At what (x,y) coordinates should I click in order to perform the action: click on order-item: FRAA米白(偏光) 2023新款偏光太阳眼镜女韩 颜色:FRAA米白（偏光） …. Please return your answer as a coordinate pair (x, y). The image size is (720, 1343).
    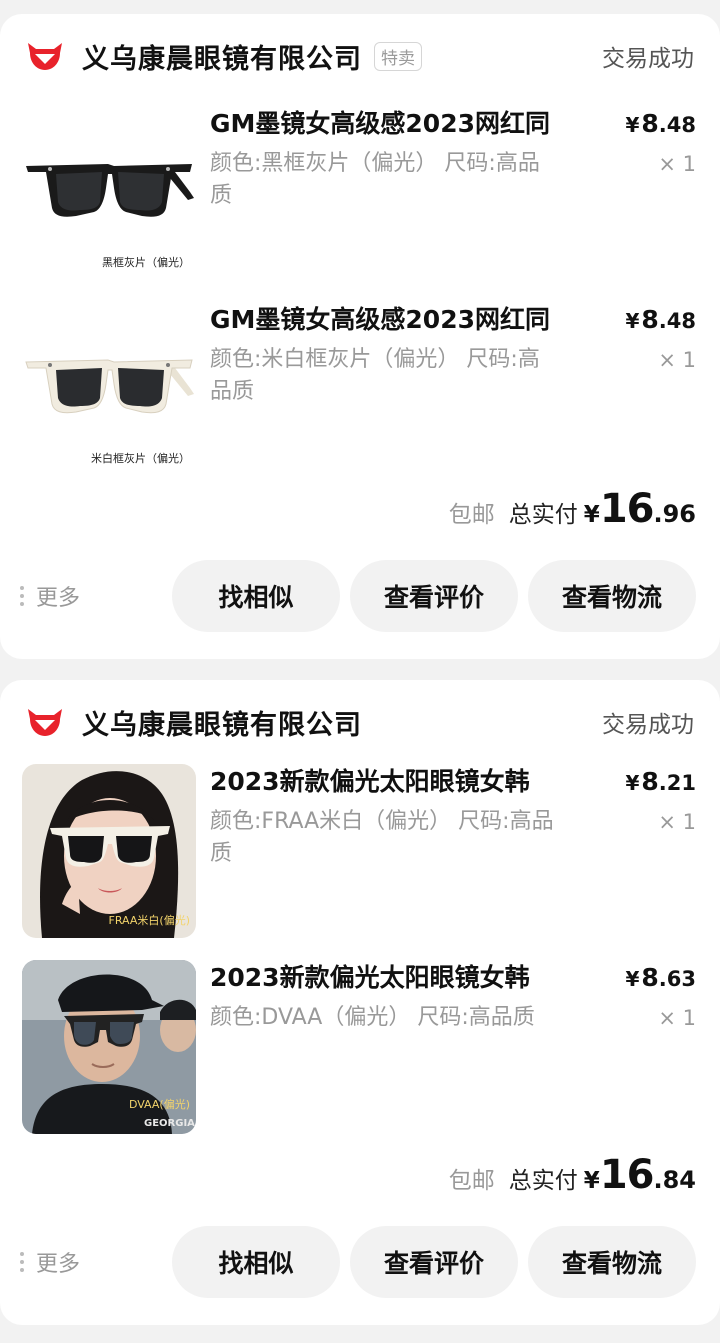
    Looking at the image, I should click on (360, 859).